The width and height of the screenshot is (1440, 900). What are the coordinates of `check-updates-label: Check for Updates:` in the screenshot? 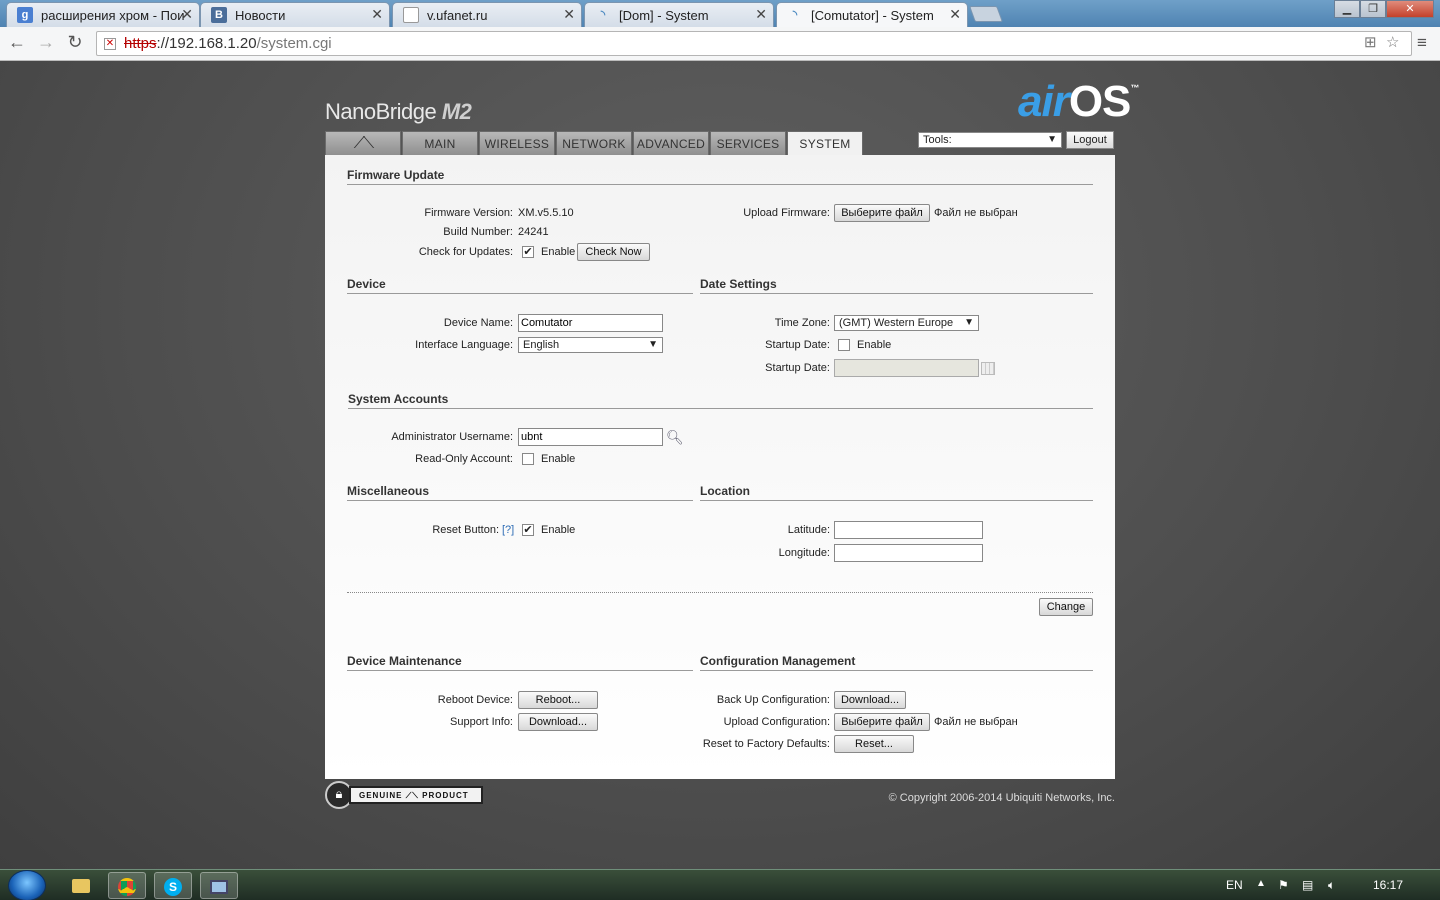 It's located at (465, 252).